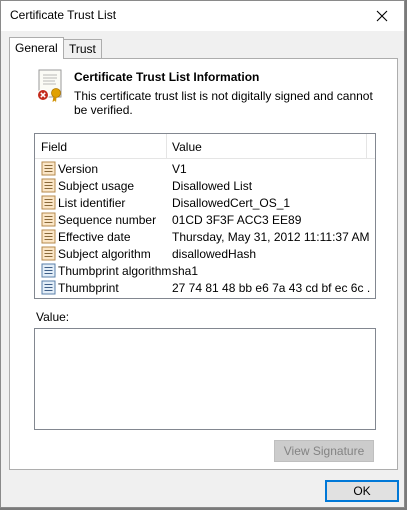  I want to click on table-row: Sequence number 01CD 3F3F ACC3 EE89, so click(205, 219).